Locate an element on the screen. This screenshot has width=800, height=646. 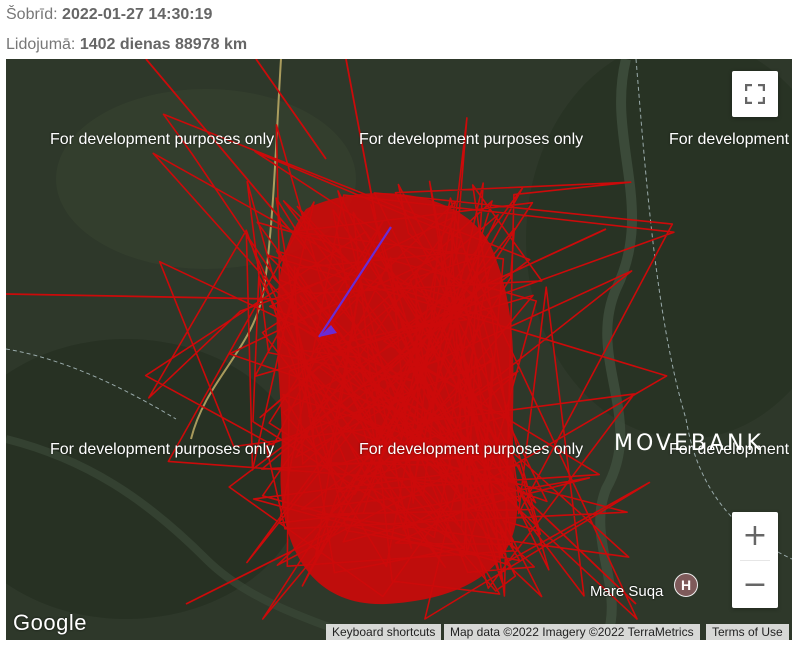
zoom-out-button: − is located at coordinates (755, 584).